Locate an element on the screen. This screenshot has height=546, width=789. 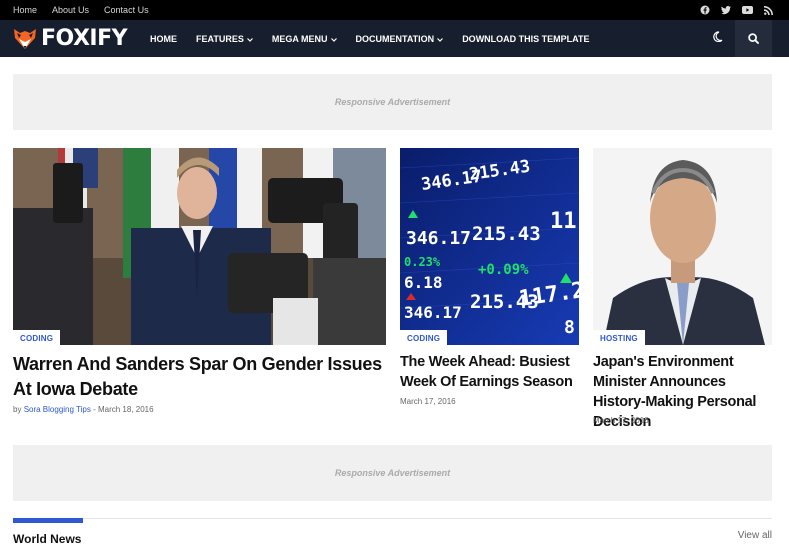
meta-date: March 18, 2016 is located at coordinates (125, 409).